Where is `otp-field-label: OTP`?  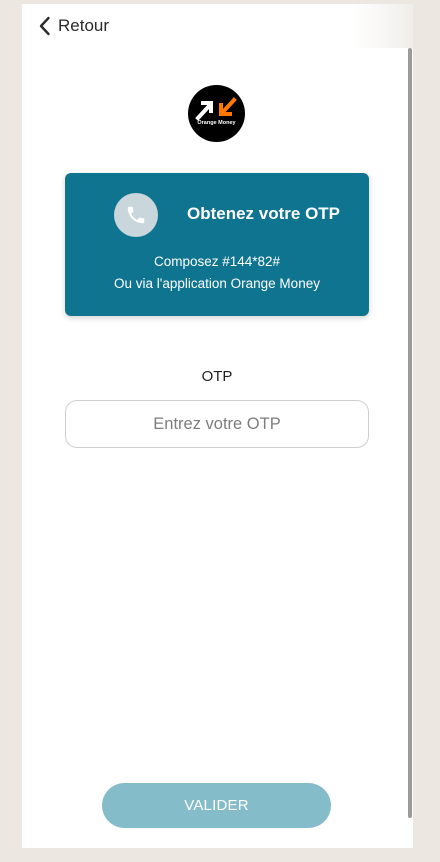
otp-field-label: OTP is located at coordinates (217, 376).